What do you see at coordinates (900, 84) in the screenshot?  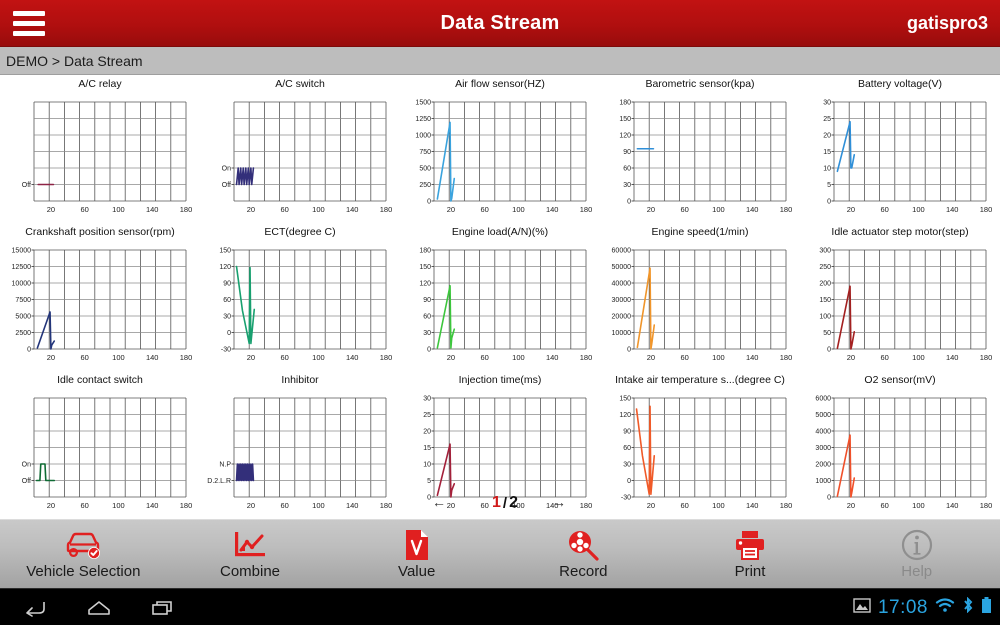 I see `chart-title: Battery voltage(V)` at bounding box center [900, 84].